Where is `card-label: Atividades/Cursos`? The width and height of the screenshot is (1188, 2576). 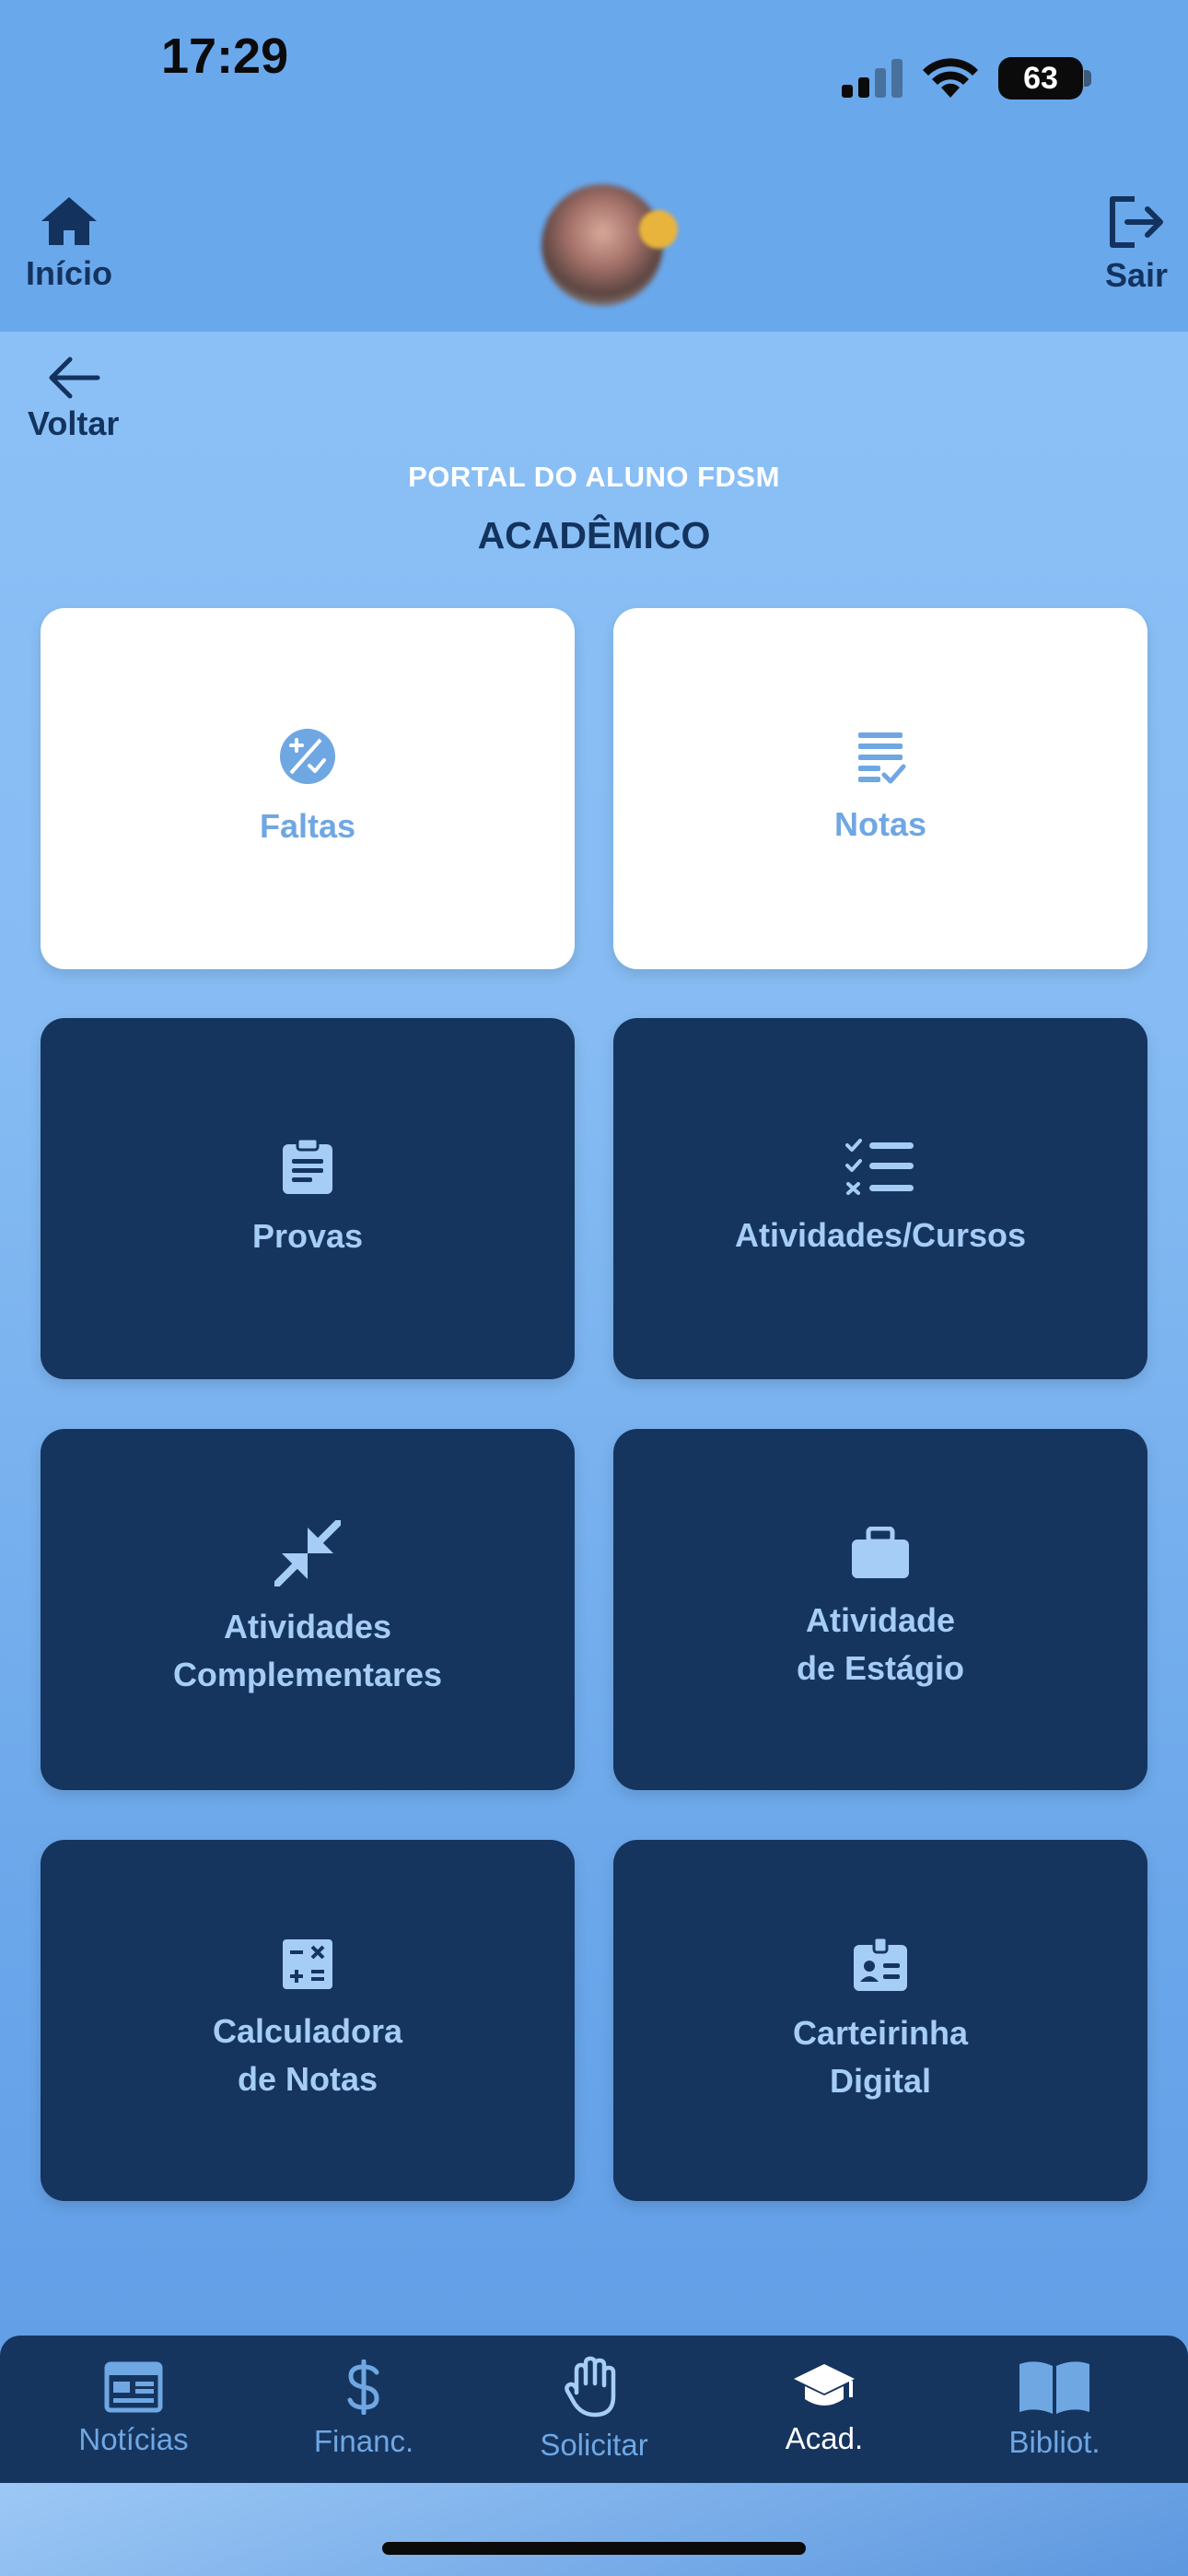 card-label: Atividades/Cursos is located at coordinates (880, 1235).